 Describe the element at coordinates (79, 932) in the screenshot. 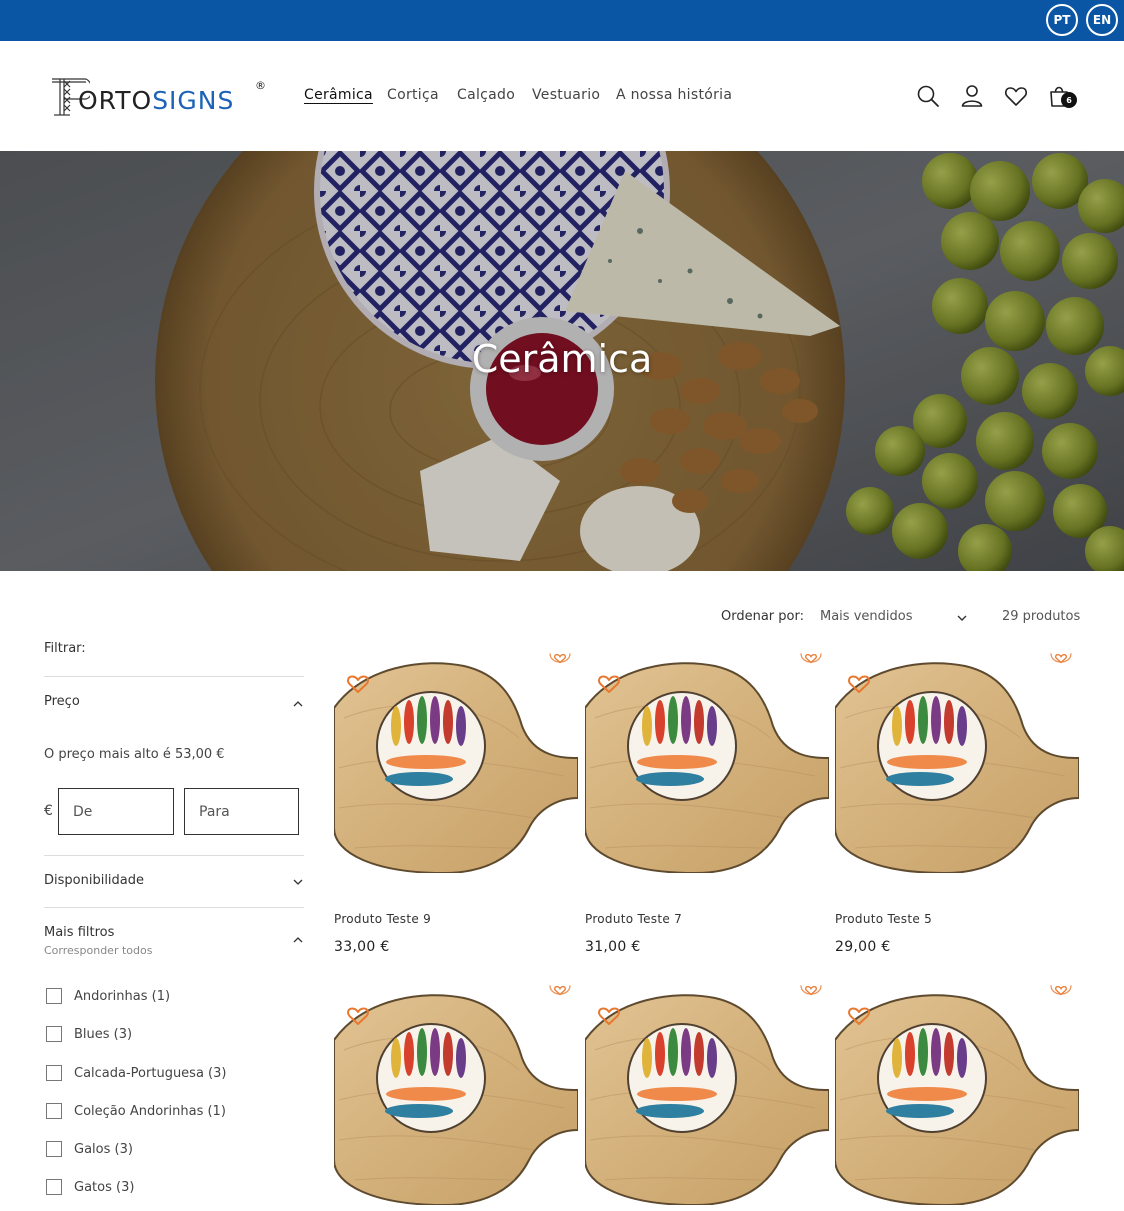

I see `more-filters-toggle: Mais filtros` at that location.